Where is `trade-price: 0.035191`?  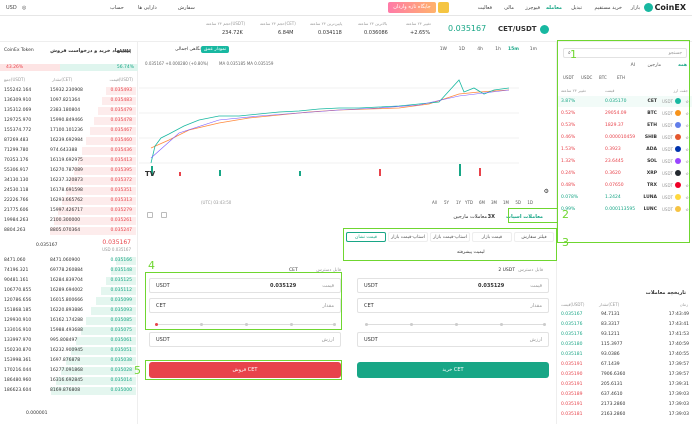
trade-price: 0.035191 is located at coordinates (572, 404).